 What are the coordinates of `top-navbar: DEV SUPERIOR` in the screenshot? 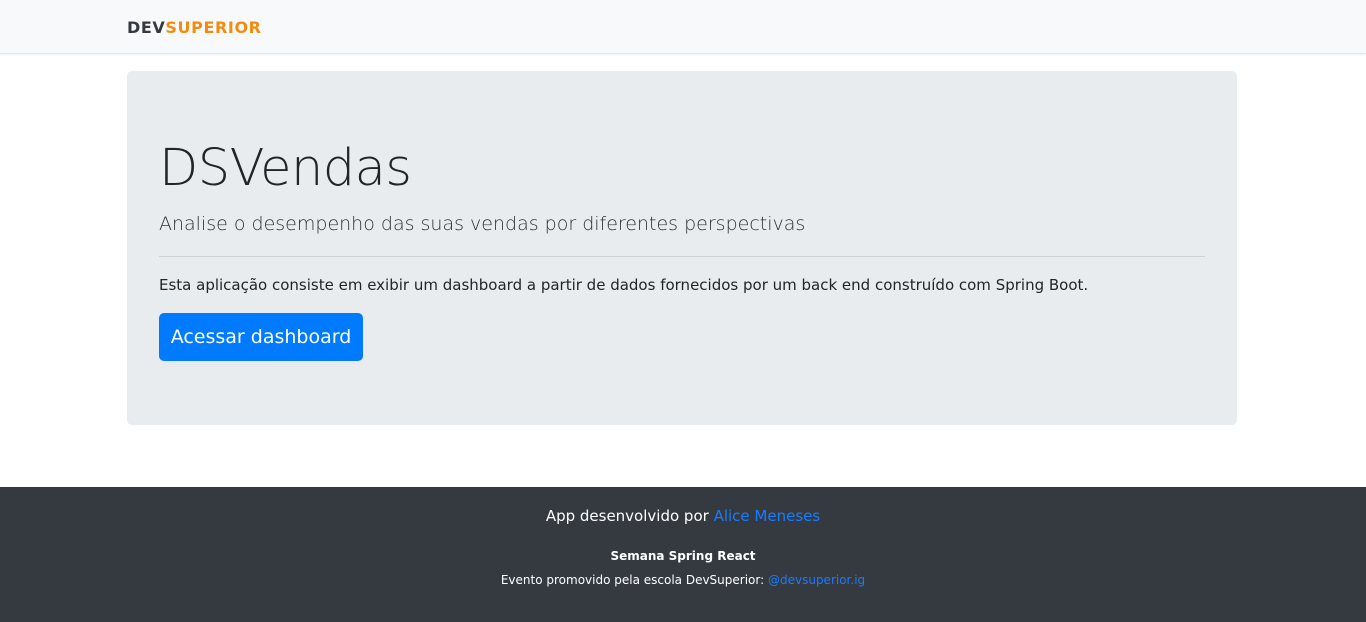 It's located at (683, 27).